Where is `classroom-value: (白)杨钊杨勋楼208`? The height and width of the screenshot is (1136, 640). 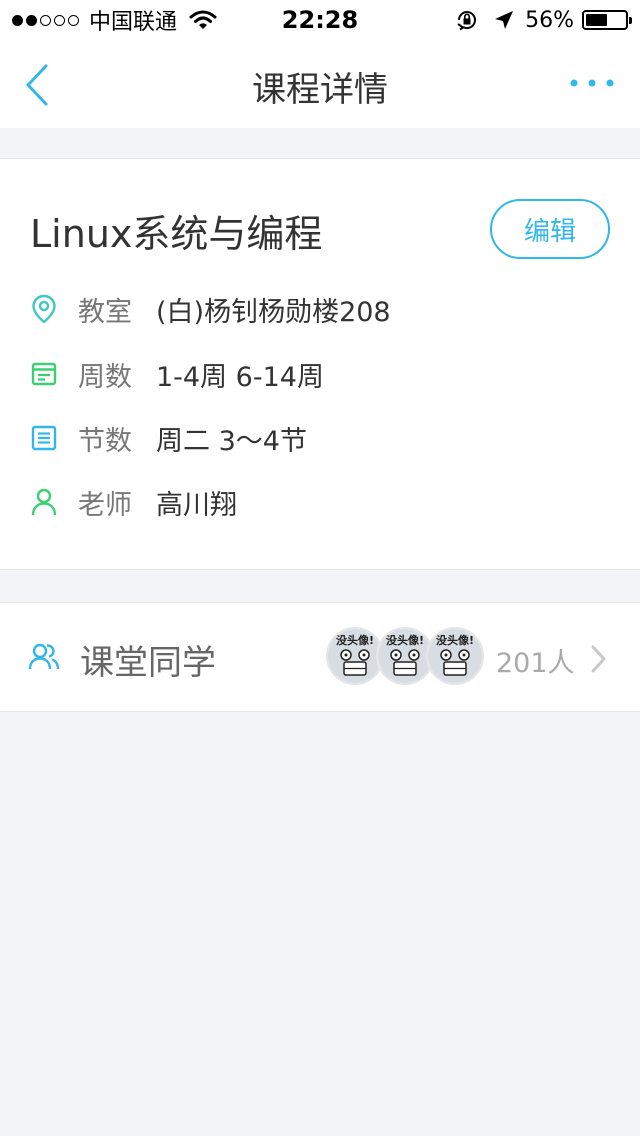 classroom-value: (白)杨钊杨勋楼208 is located at coordinates (273, 312).